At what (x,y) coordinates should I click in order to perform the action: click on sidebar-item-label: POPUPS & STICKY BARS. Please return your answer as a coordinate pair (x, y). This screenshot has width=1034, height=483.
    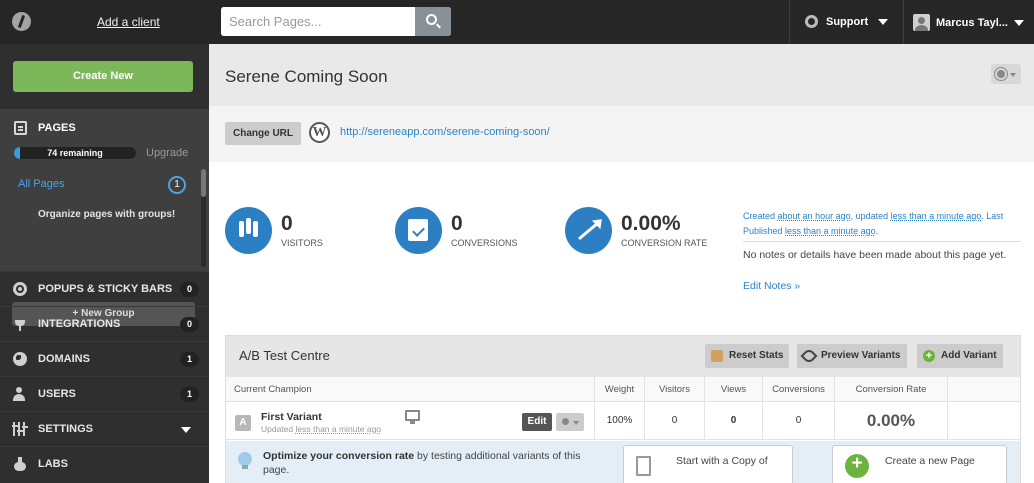
    Looking at the image, I should click on (105, 289).